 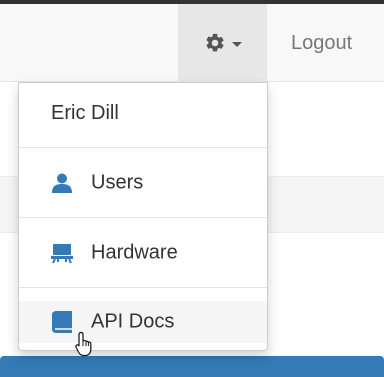 I want to click on hardware-icon, so click(x=62, y=254).